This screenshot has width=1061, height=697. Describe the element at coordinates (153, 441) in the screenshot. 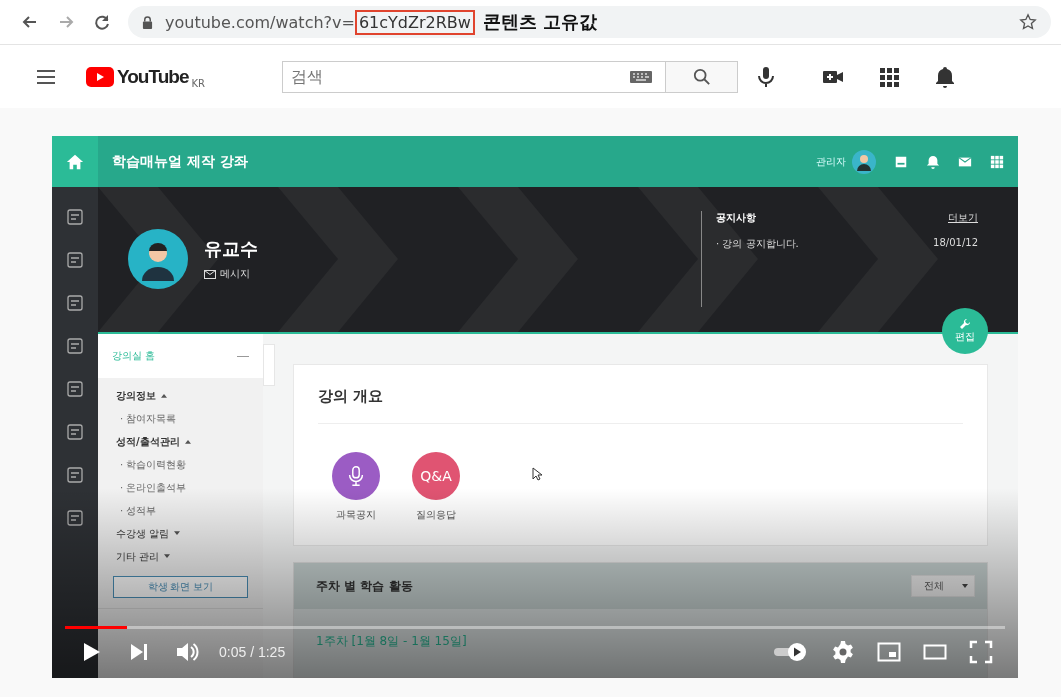

I see `sidebar-section: 성적/출석관리` at that location.